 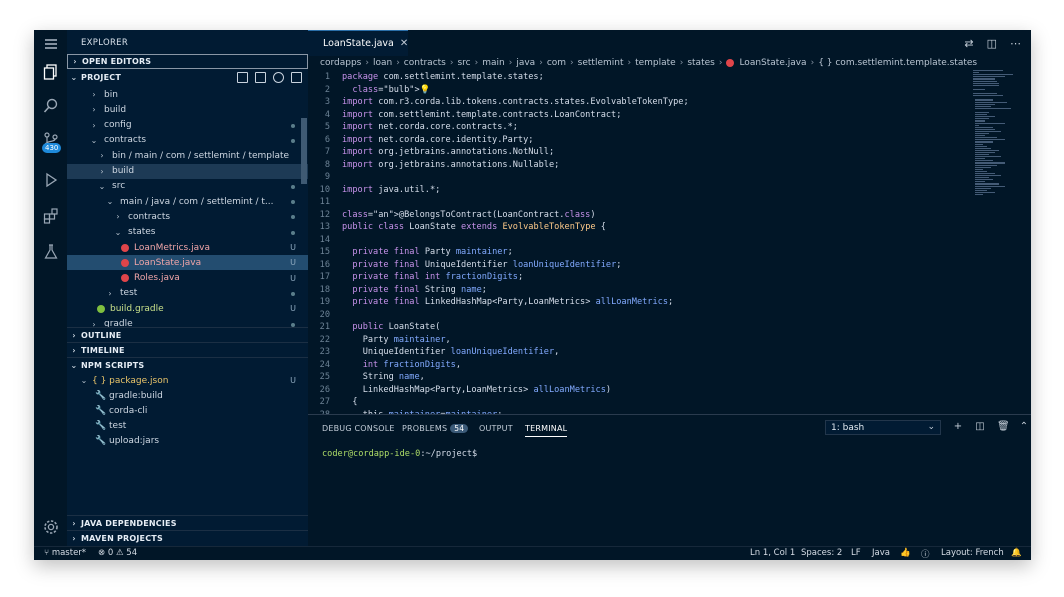 I want to click on breadcrumb-item: main, so click(x=493, y=63).